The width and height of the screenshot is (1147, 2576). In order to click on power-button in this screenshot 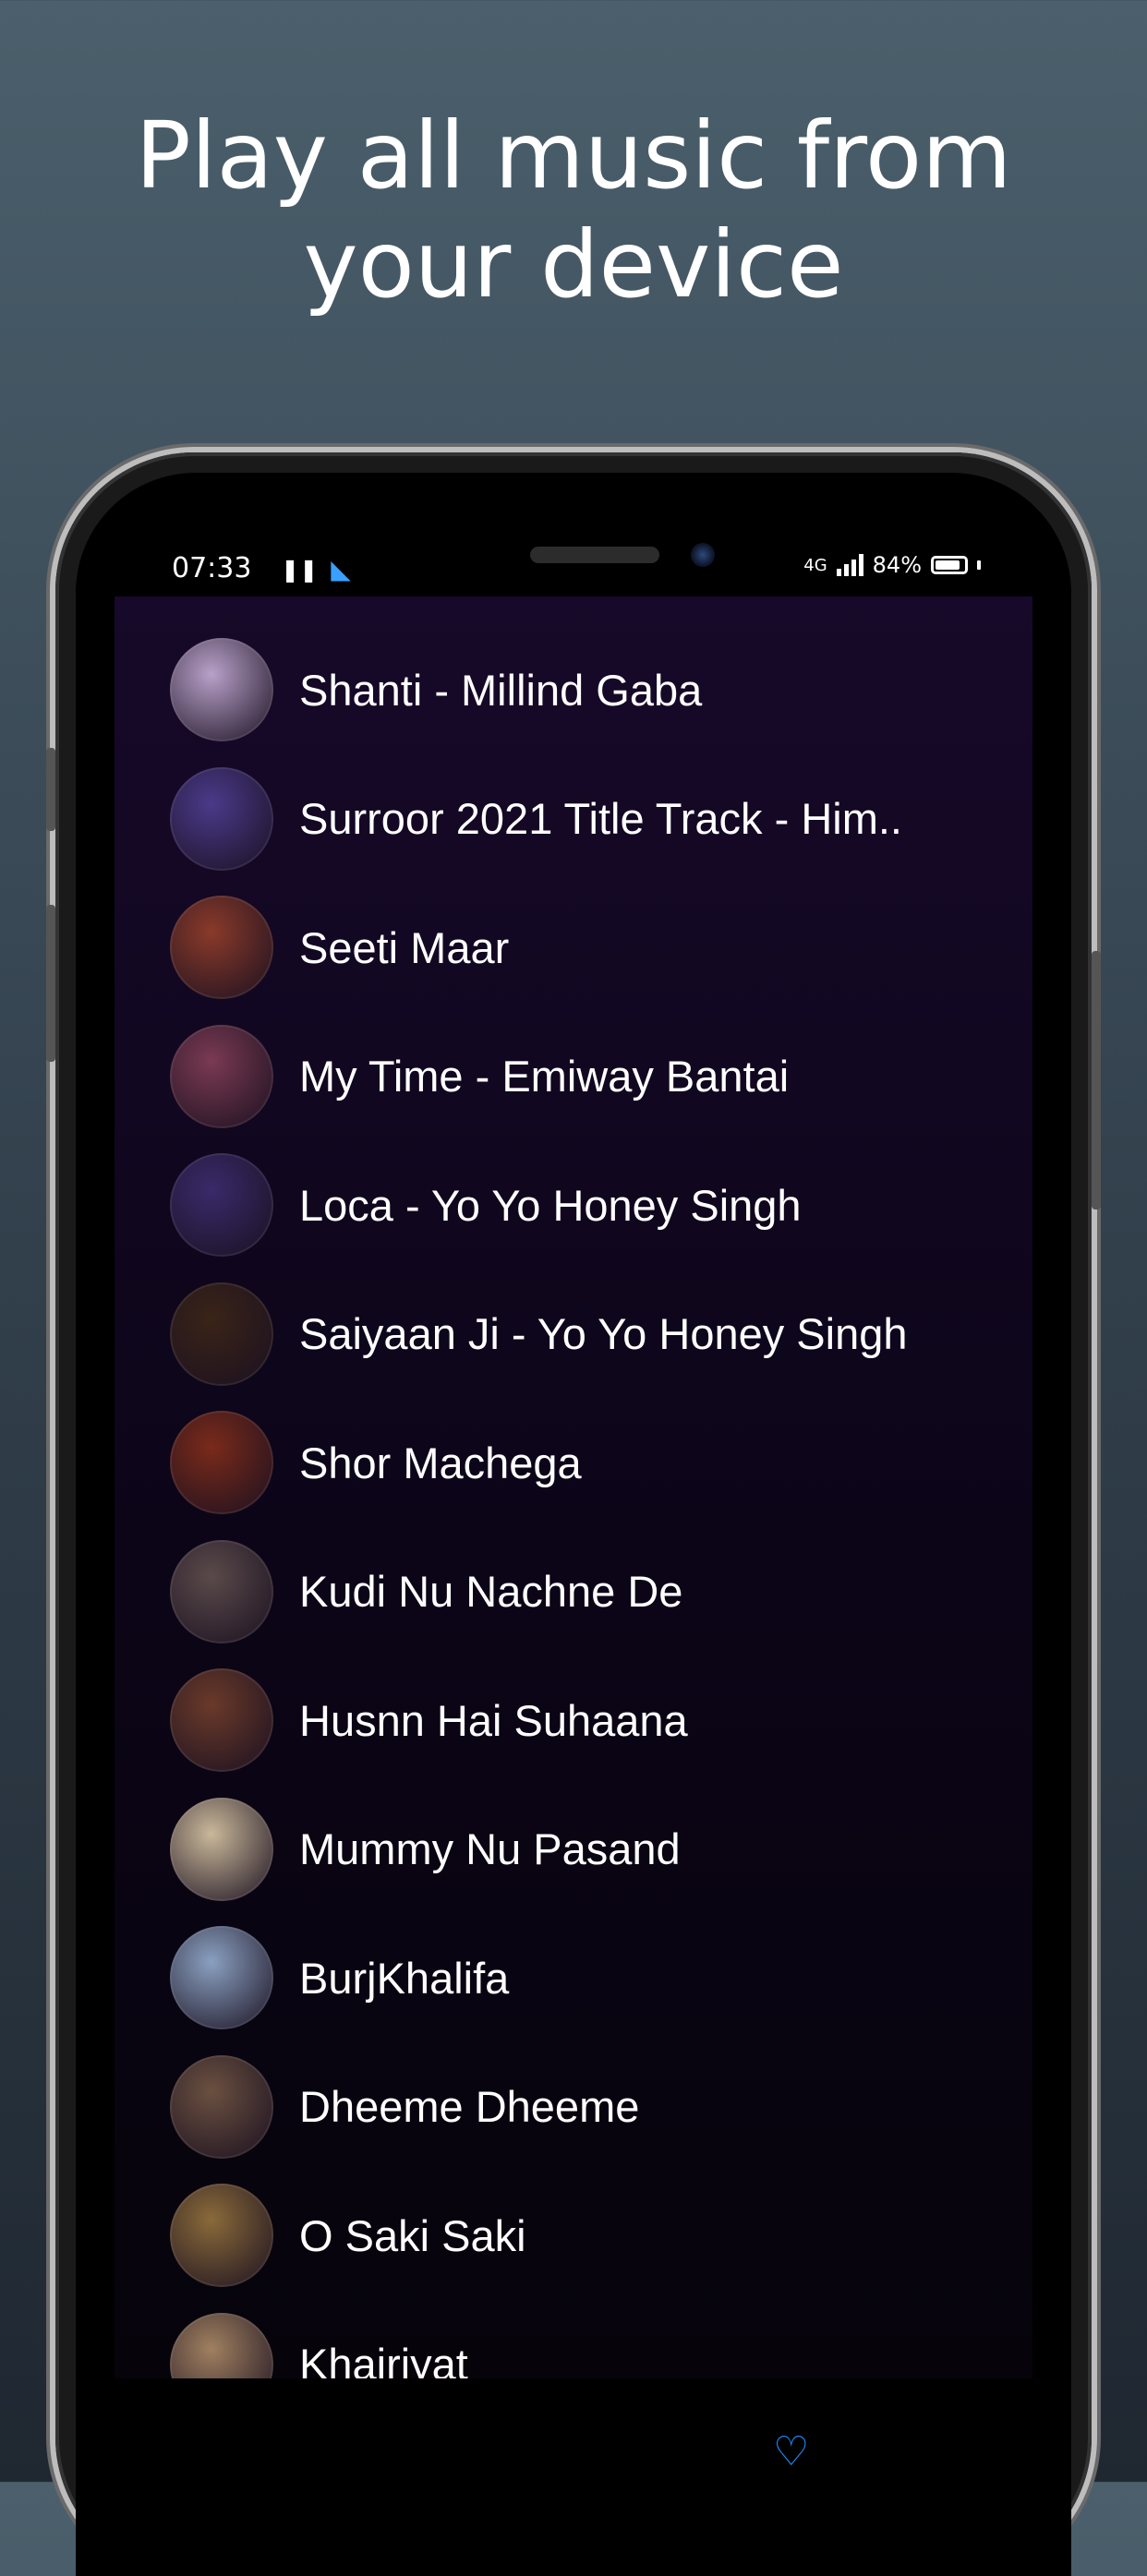, I will do `click(1096, 1080)`.